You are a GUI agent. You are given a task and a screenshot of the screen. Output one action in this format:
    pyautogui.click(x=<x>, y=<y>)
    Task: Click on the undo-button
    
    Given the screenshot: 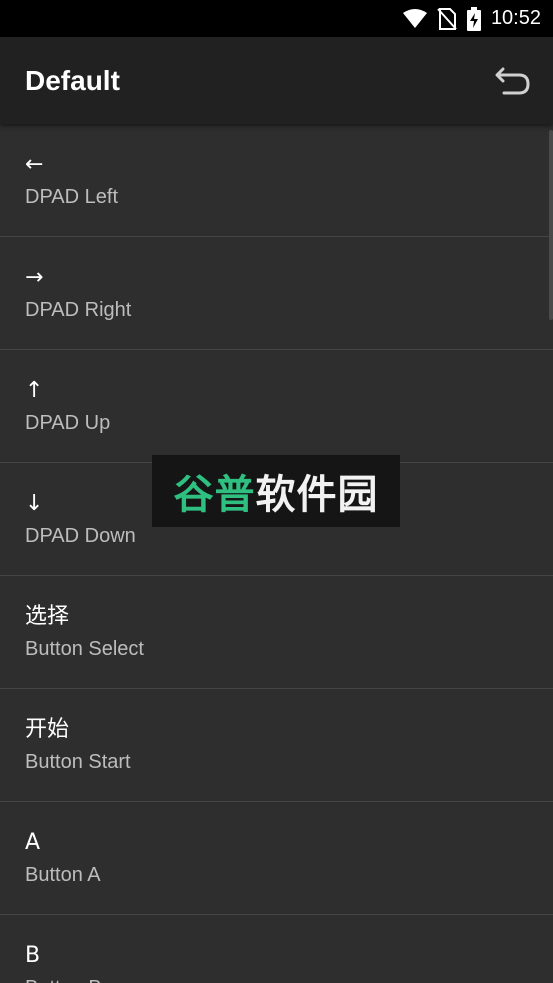 What is the action you would take?
    pyautogui.click(x=513, y=81)
    